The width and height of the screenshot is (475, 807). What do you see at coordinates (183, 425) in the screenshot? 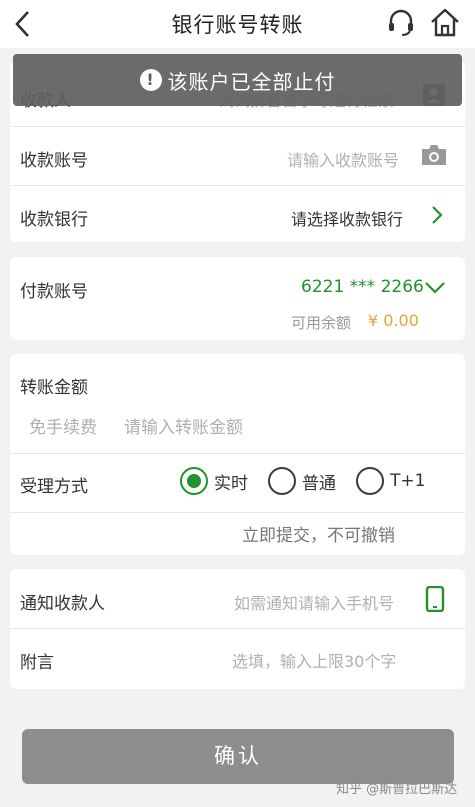
I see `amount-input: 请输入转账金额` at bounding box center [183, 425].